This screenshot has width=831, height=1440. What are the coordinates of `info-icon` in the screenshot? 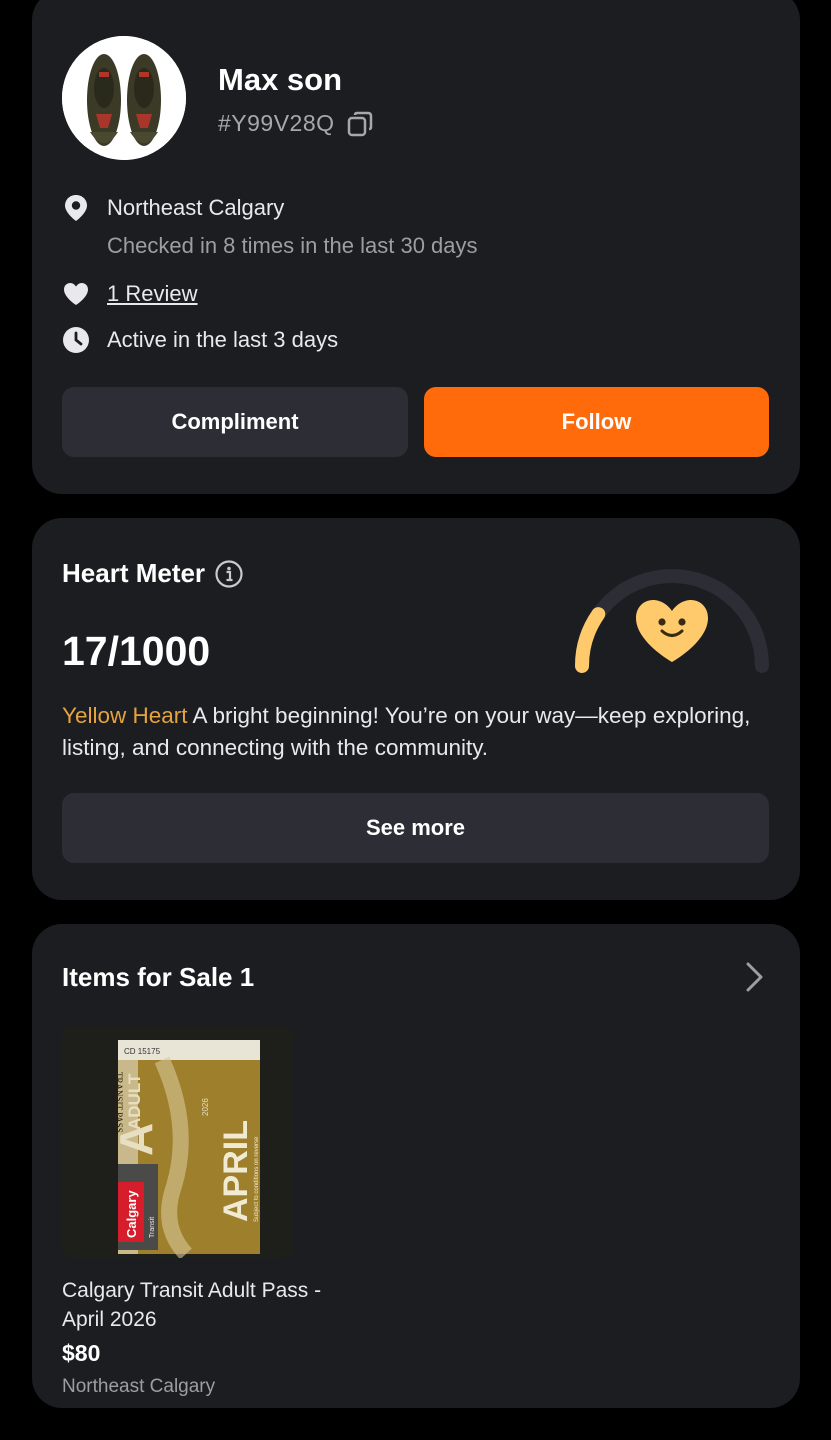 It's located at (229, 573).